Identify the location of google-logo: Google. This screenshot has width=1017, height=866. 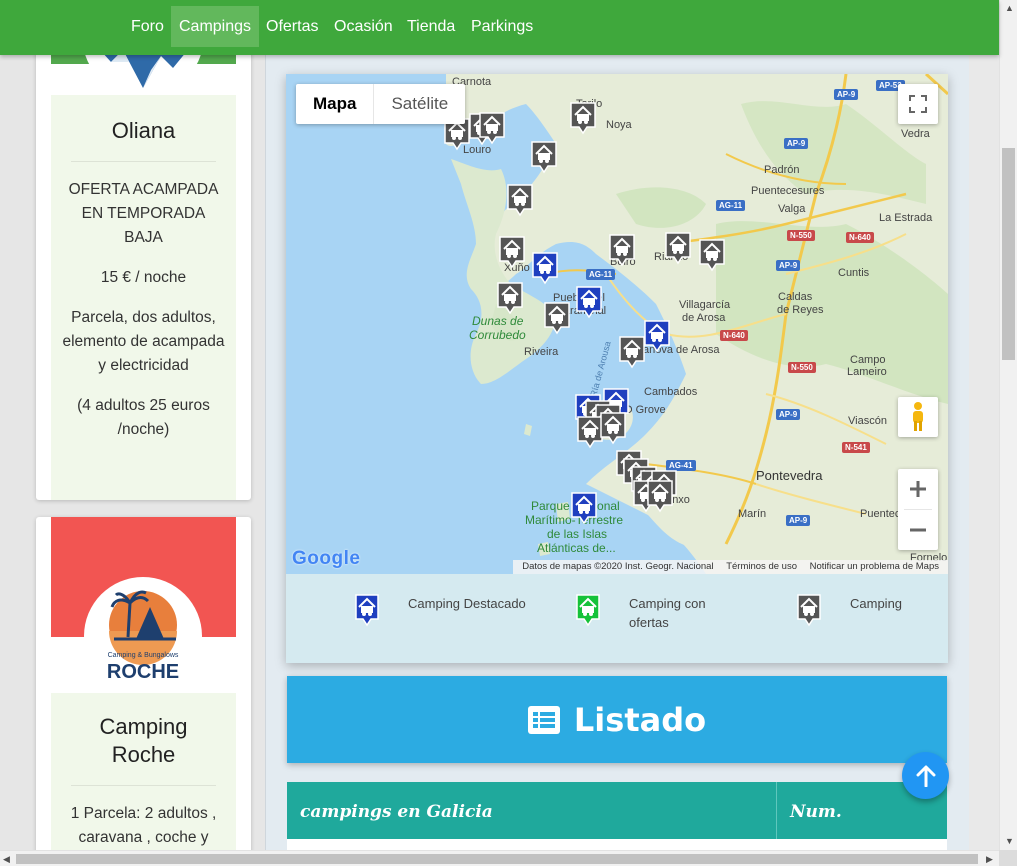
(326, 558).